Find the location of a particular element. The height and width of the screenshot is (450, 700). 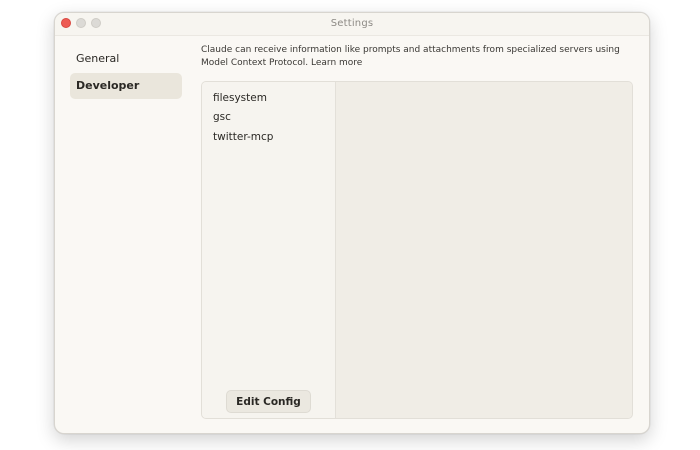

window-title: Settings is located at coordinates (352, 23).